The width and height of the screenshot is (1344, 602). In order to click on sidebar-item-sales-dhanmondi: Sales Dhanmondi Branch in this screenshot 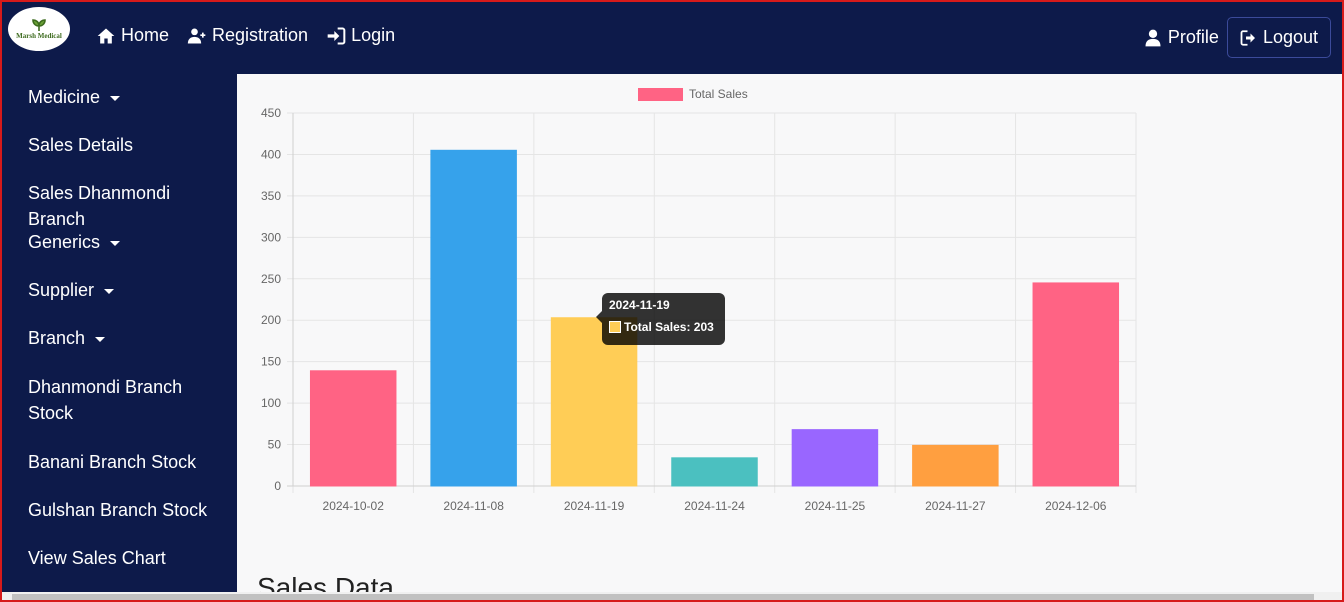, I will do `click(128, 206)`.